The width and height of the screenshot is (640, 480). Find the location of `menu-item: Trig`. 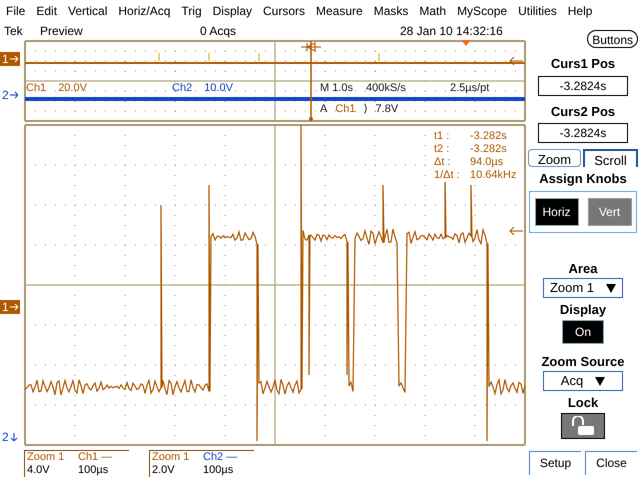

menu-item: Trig is located at coordinates (191, 11).